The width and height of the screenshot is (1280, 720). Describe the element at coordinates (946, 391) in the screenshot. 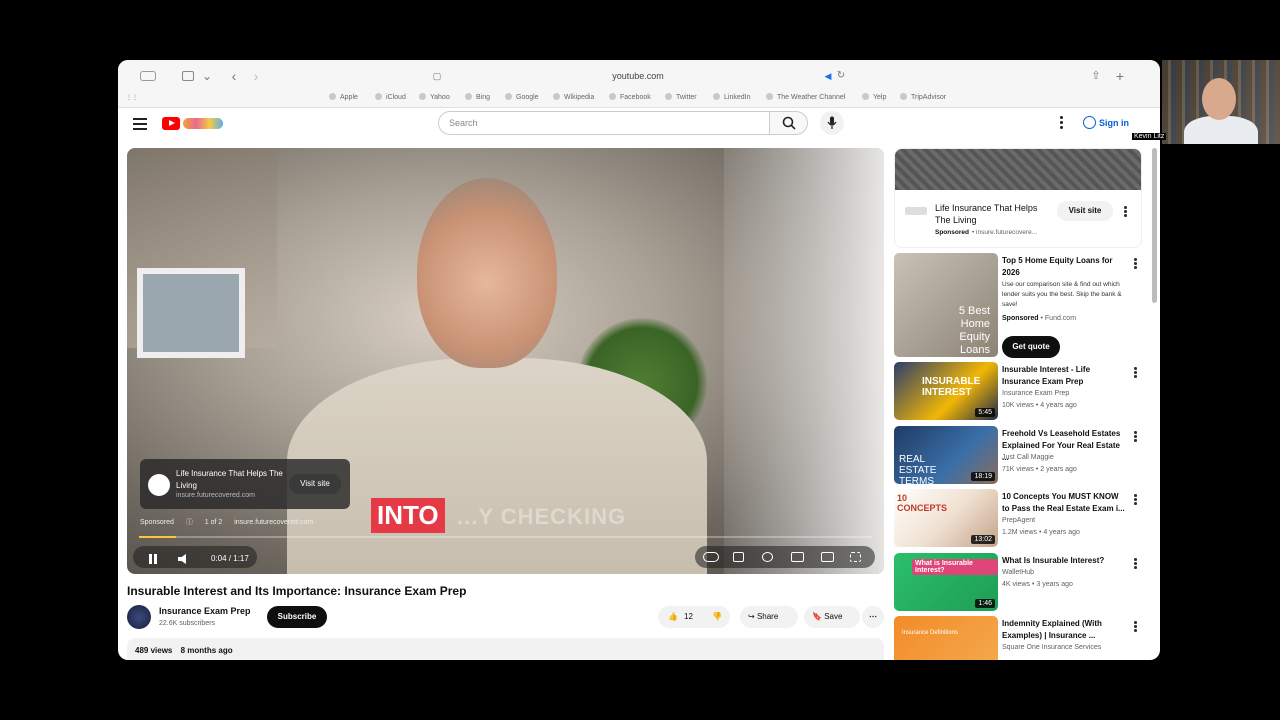

I see `rec-thumbnail: INSURABLE INTEREST 5:45` at that location.